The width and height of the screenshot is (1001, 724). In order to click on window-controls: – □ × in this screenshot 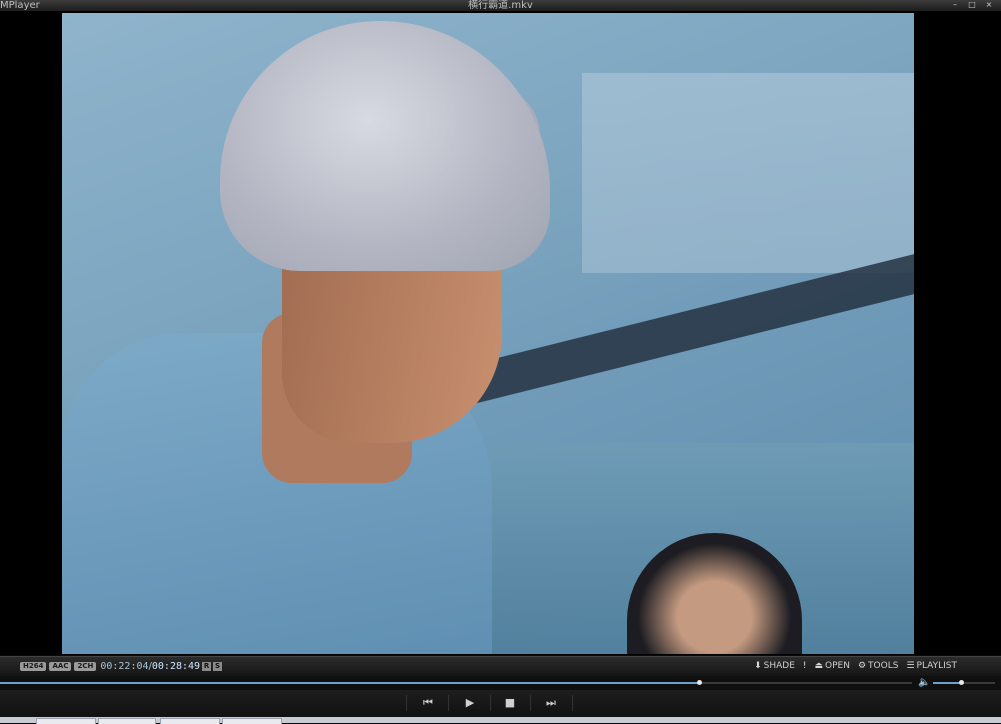, I will do `click(972, 5)`.